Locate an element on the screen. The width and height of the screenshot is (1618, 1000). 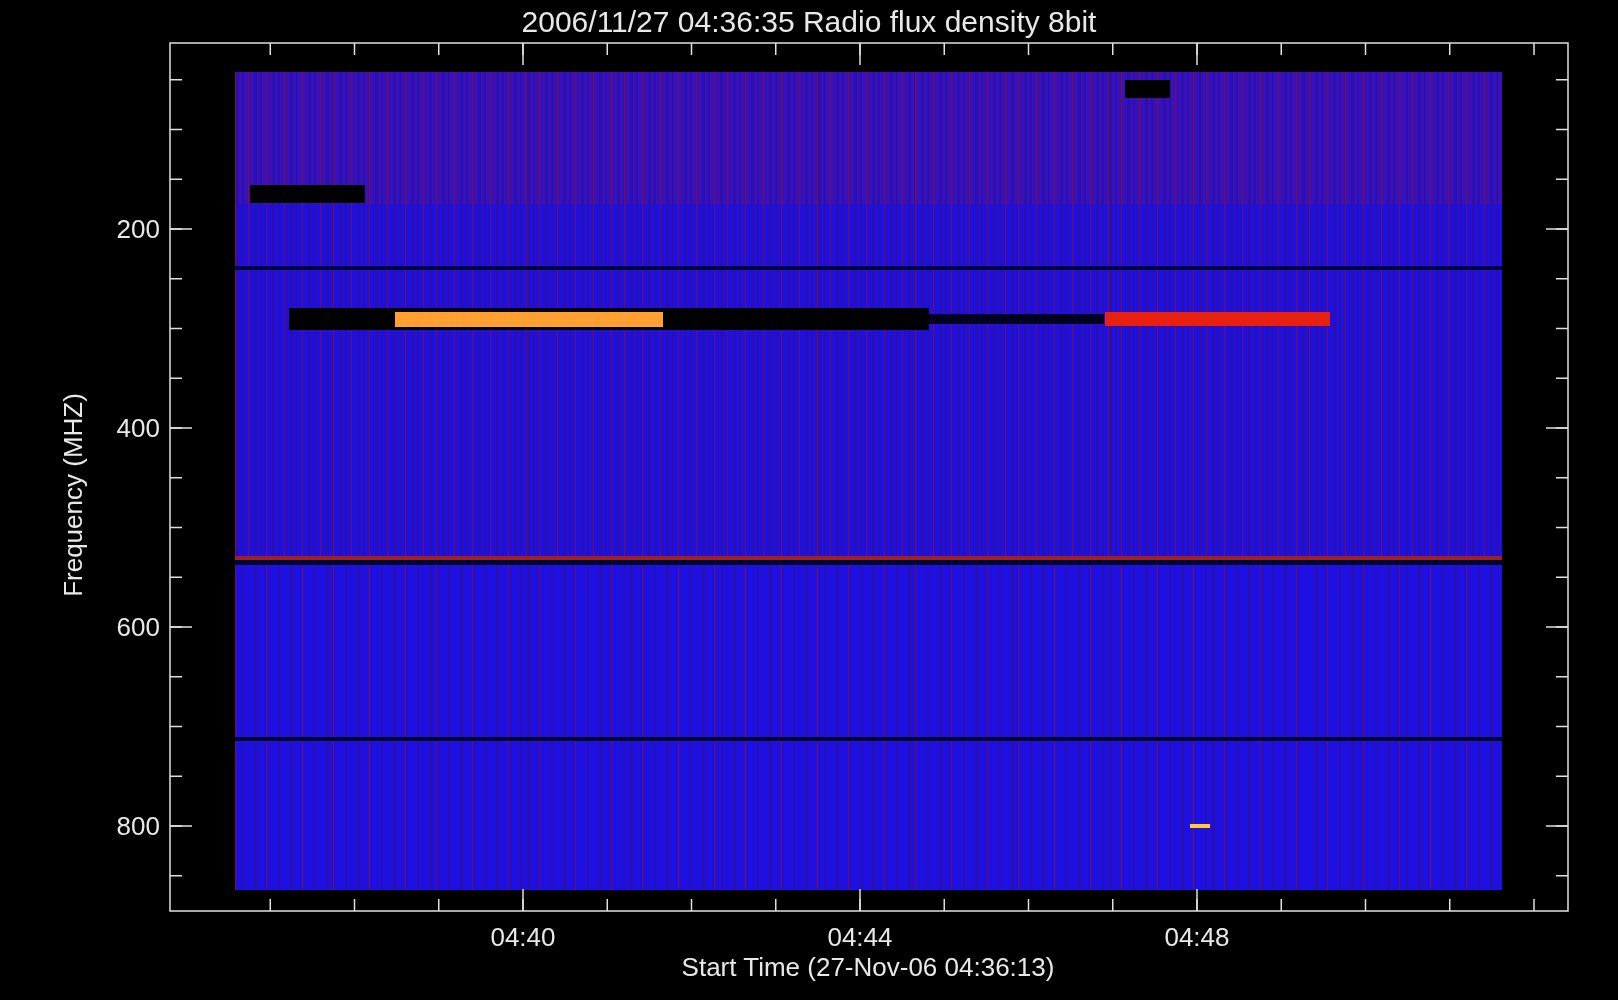
plot-title: 2006/11/27 04:36:35 Radio flux density 8bit is located at coordinates (809, 21).